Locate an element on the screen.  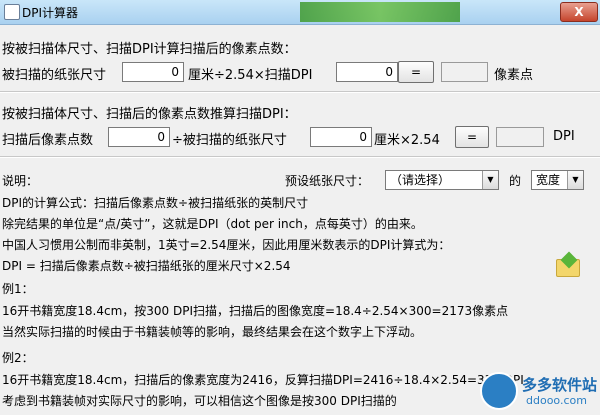
dimension-value: 宽度 is located at coordinates (548, 180).